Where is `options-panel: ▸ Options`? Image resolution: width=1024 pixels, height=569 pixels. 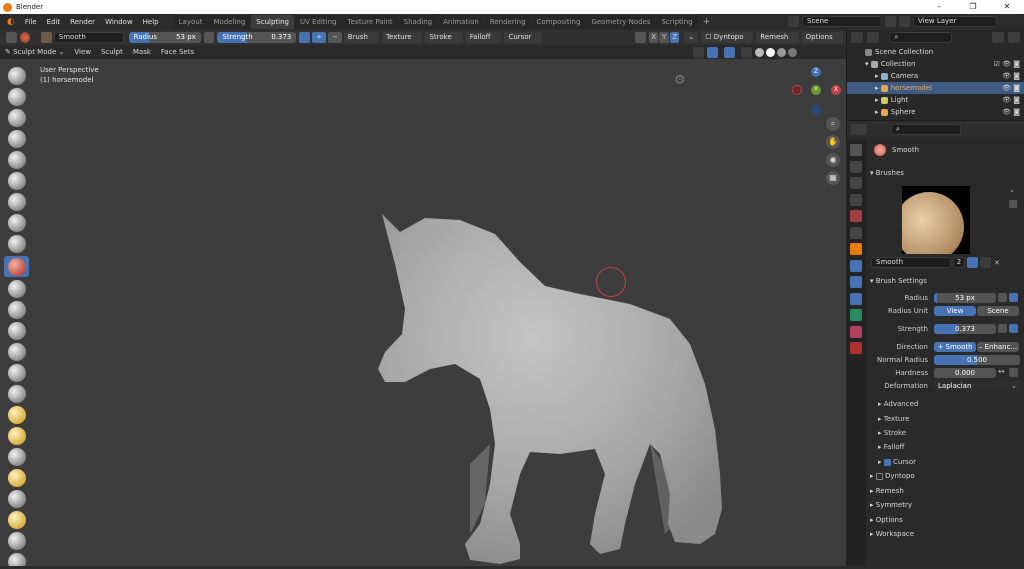 options-panel: ▸ Options is located at coordinates (886, 520).